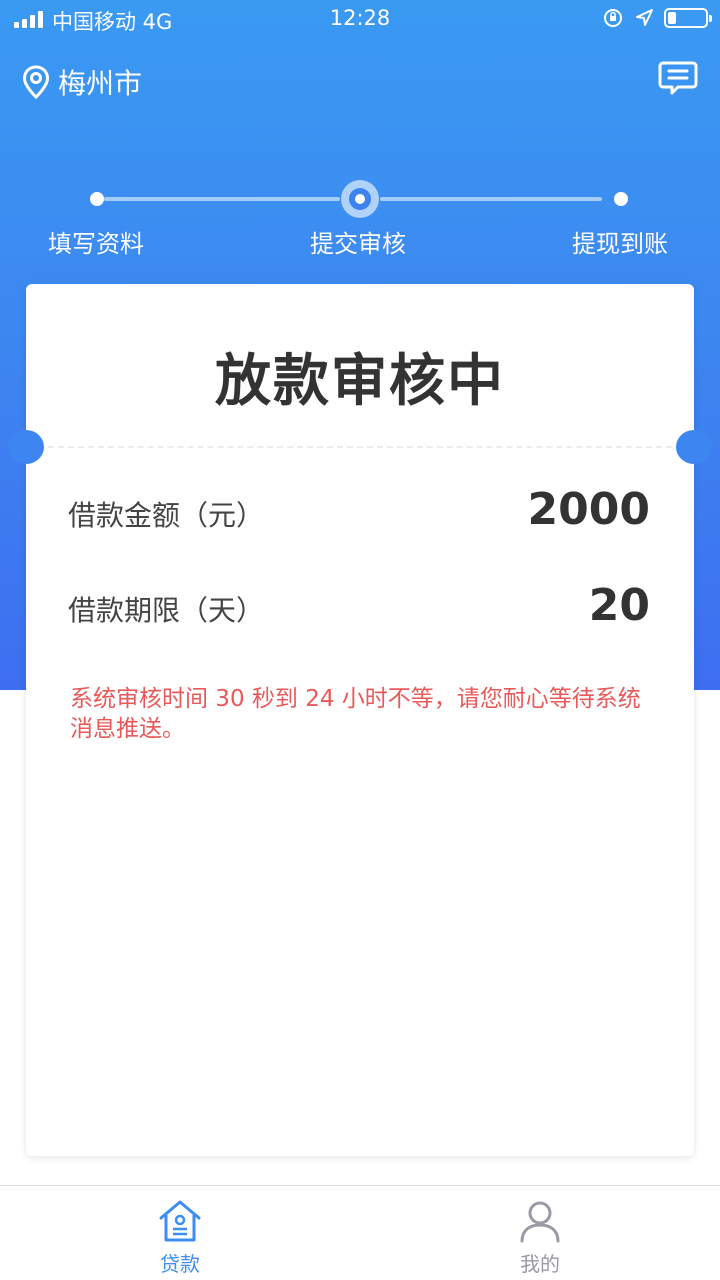 This screenshot has height=1280, width=720. What do you see at coordinates (613, 18) in the screenshot?
I see `rotation-lock-icon` at bounding box center [613, 18].